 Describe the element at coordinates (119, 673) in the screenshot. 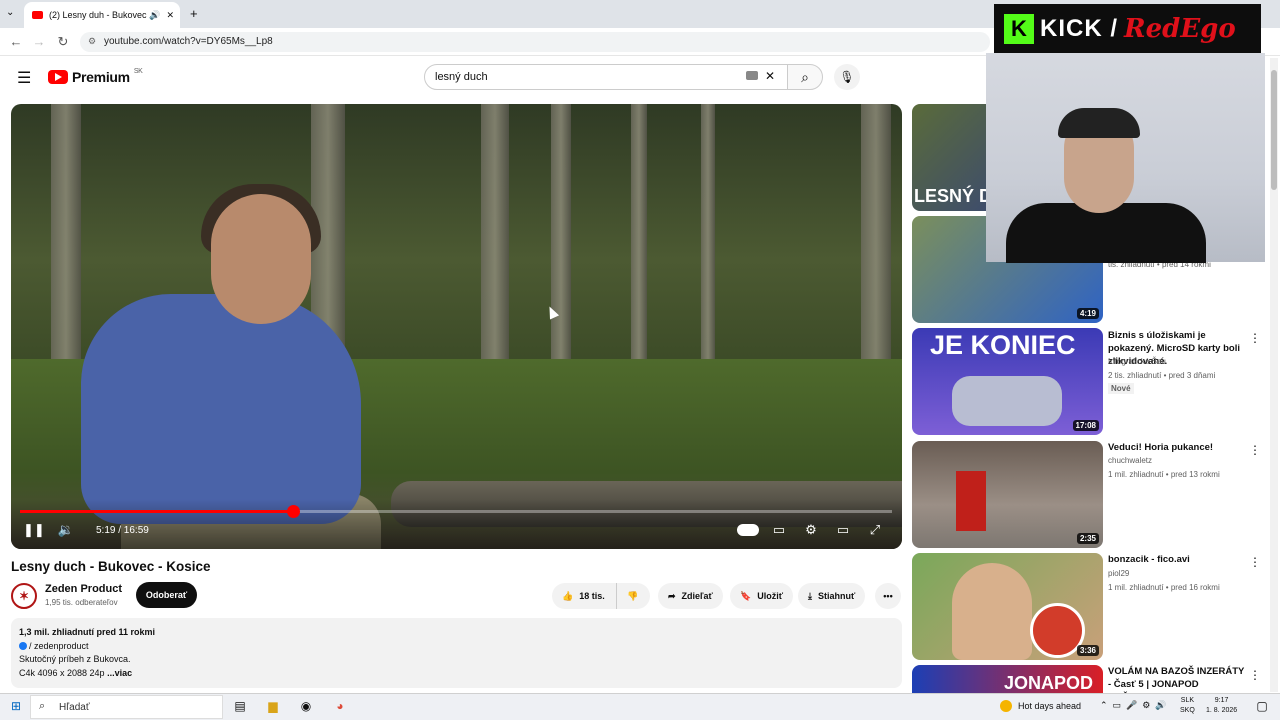

I see `show-more-link: ...viac` at that location.